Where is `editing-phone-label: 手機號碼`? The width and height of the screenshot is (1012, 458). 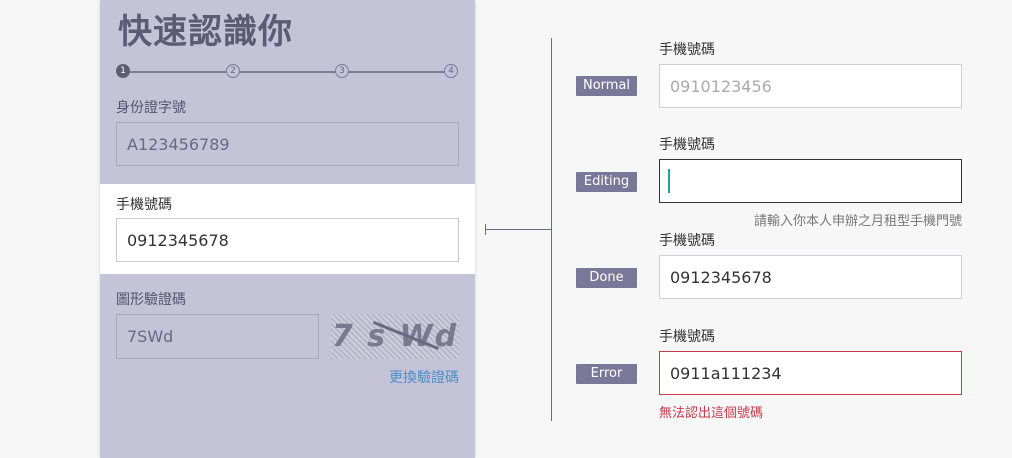
editing-phone-label: 手機號碼 is located at coordinates (687, 145).